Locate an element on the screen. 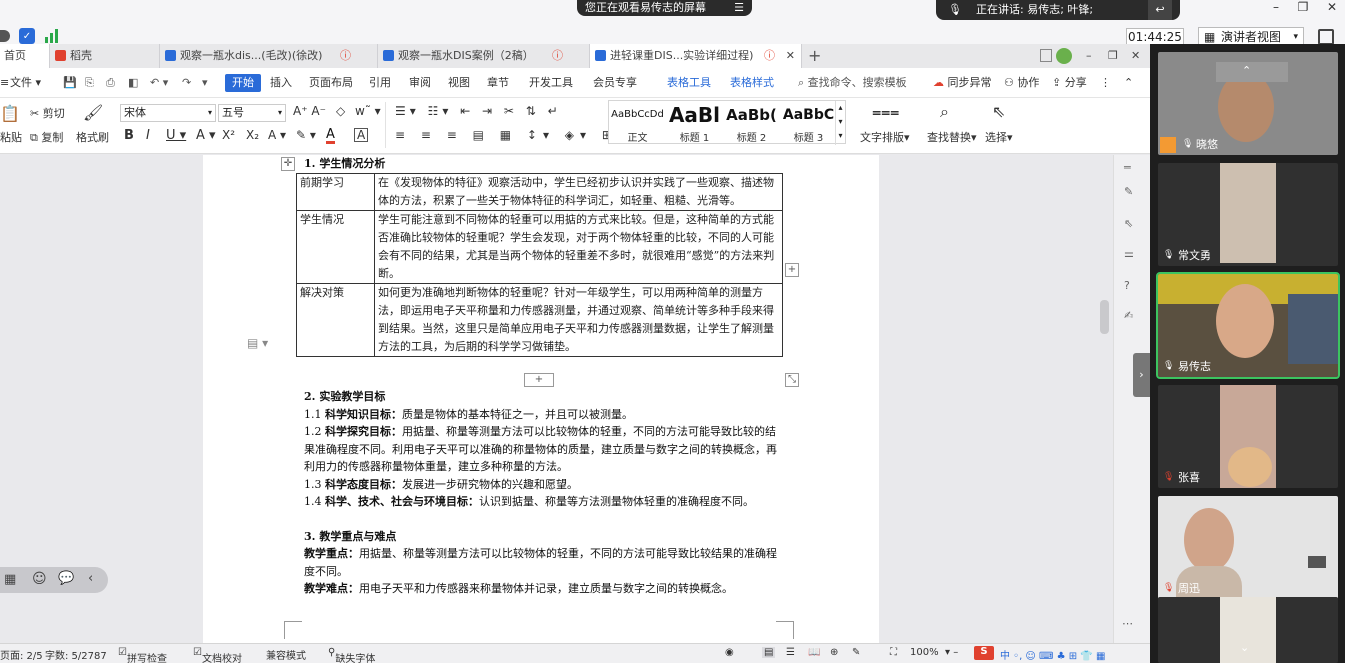 The image size is (1345, 663). table-cell-key: 解决对策 is located at coordinates (335, 320).